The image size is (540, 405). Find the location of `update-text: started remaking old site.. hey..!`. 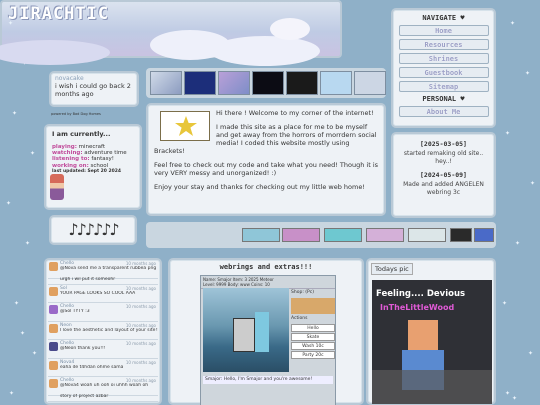

update-text: started remaking old site.. hey..! is located at coordinates (443, 157).